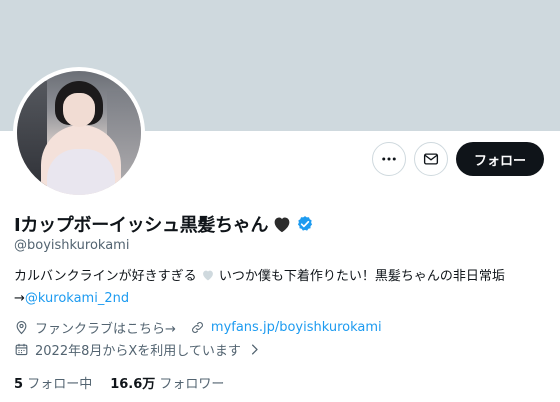  Describe the element at coordinates (282, 225) in the screenshot. I see `black-heart-icon` at that location.